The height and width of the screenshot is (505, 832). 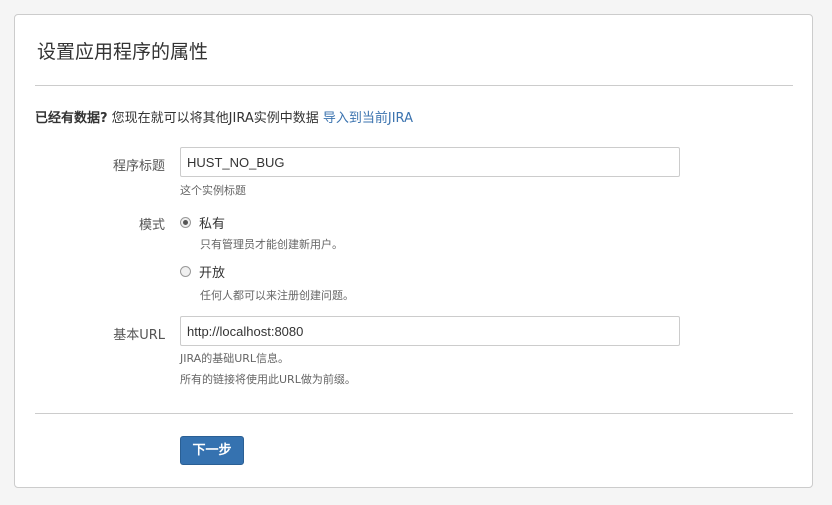 I want to click on import-link: 导入到当前JIRA, so click(x=368, y=118).